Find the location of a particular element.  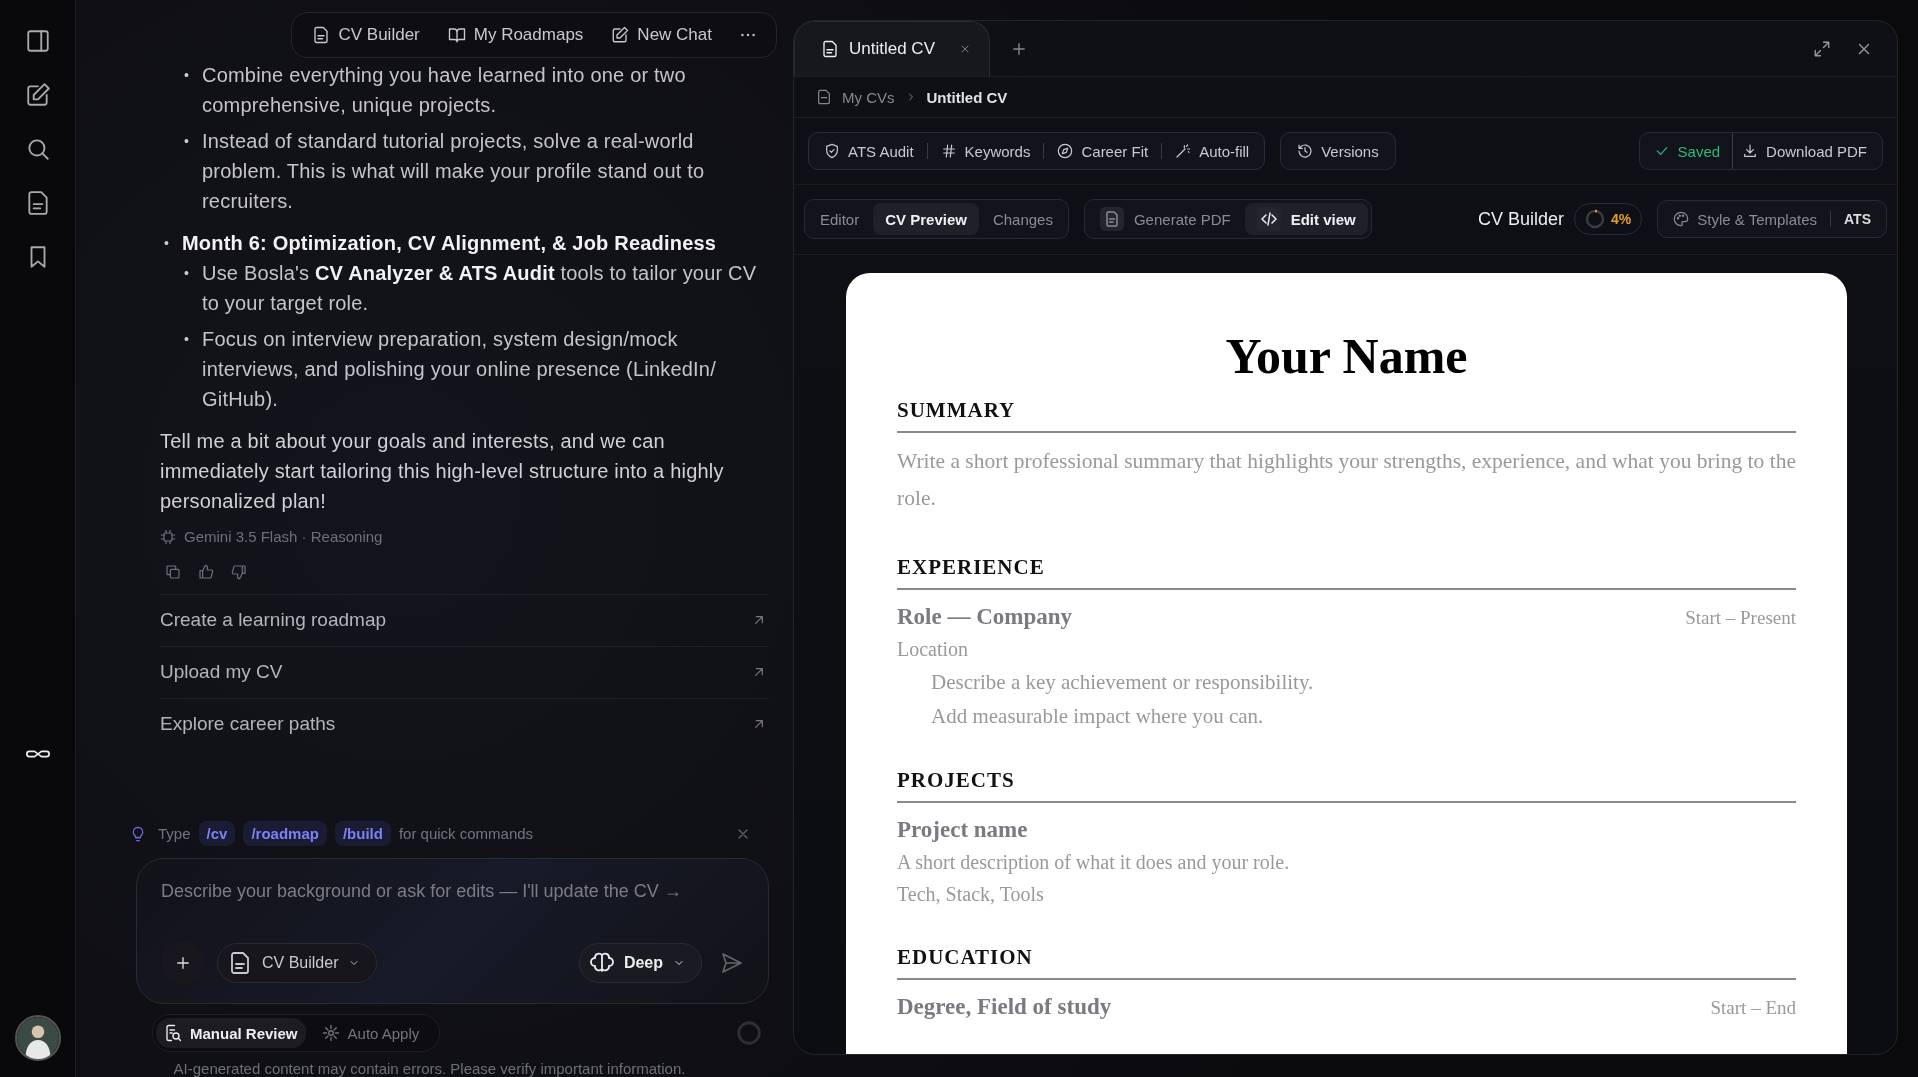

entry-bullet: Describe a key achievement or responsibility. is located at coordinates (1123, 682).